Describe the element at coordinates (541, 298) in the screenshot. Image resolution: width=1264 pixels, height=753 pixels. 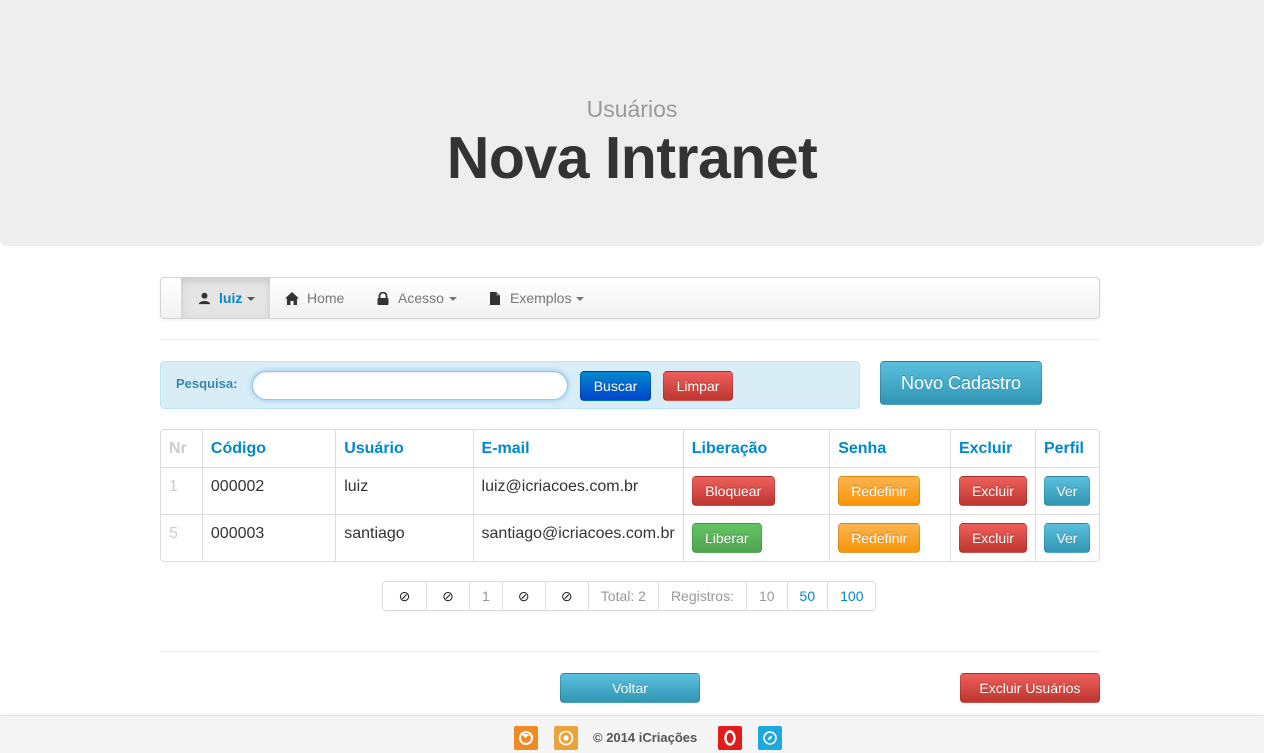
I see `nav-exemplos-label: Exemplos` at that location.